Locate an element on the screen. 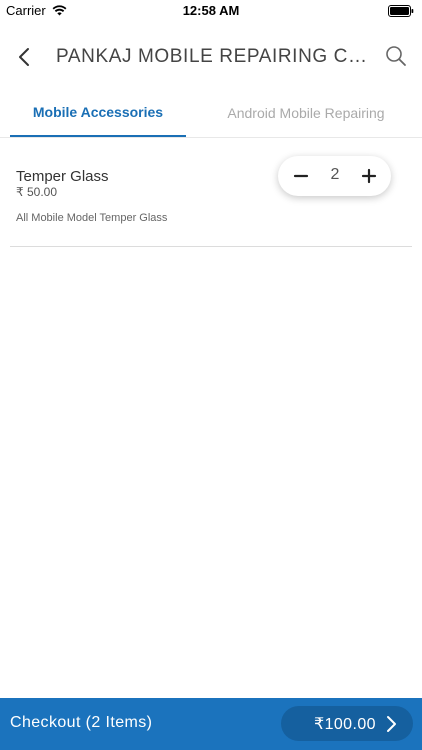  plus-icon is located at coordinates (369, 176).